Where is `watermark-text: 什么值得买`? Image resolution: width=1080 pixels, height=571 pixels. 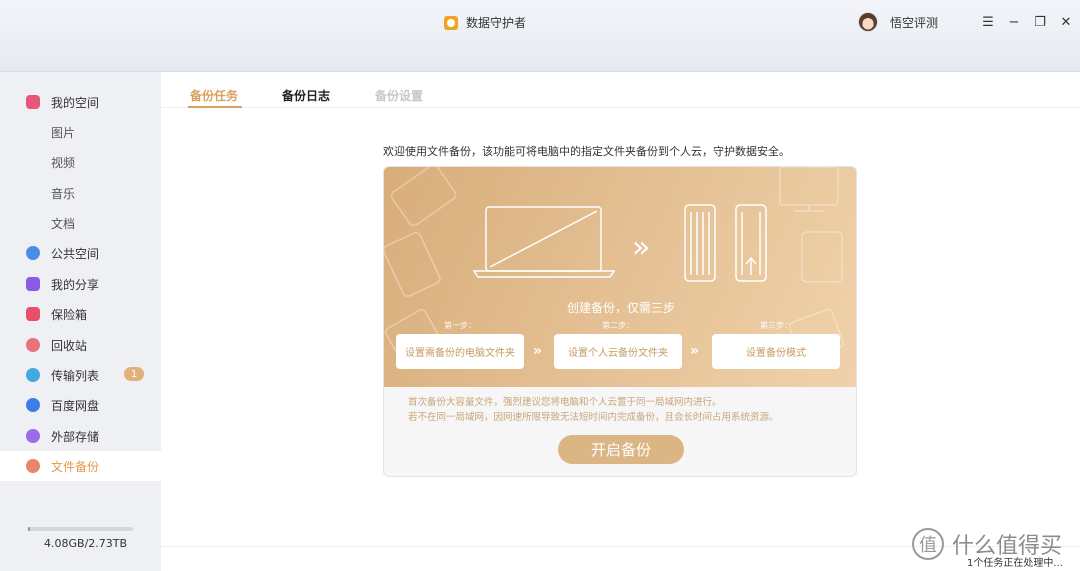 watermark-text: 什么值得买 is located at coordinates (1007, 546).